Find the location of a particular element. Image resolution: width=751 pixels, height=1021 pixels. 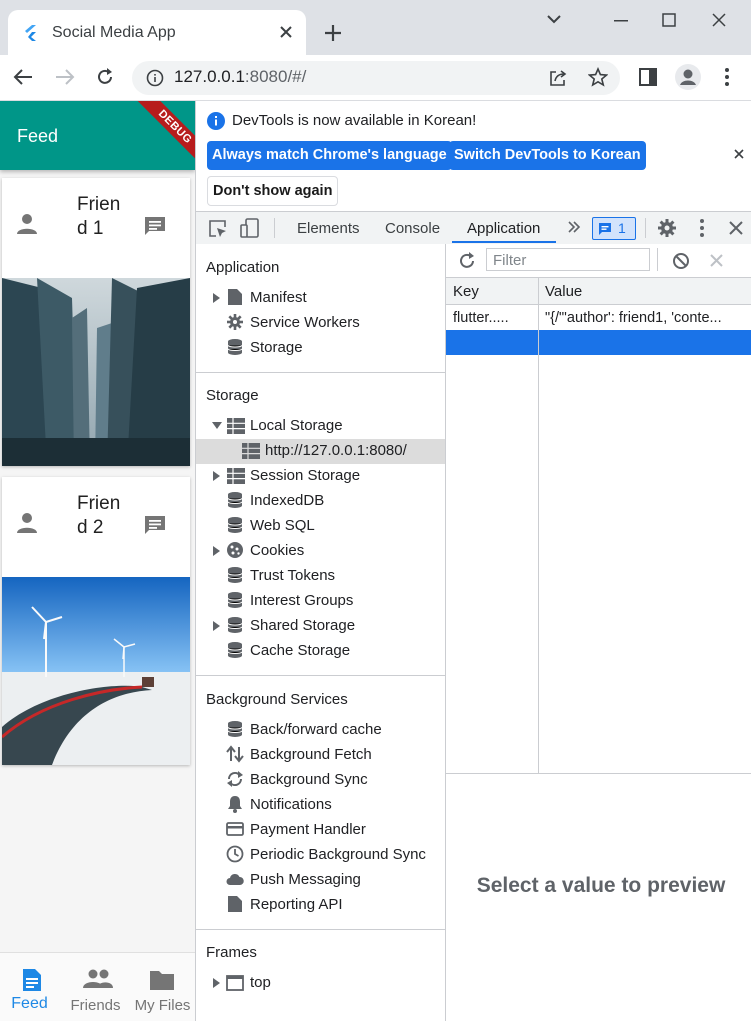

column-header-value: Value is located at coordinates (563, 291).